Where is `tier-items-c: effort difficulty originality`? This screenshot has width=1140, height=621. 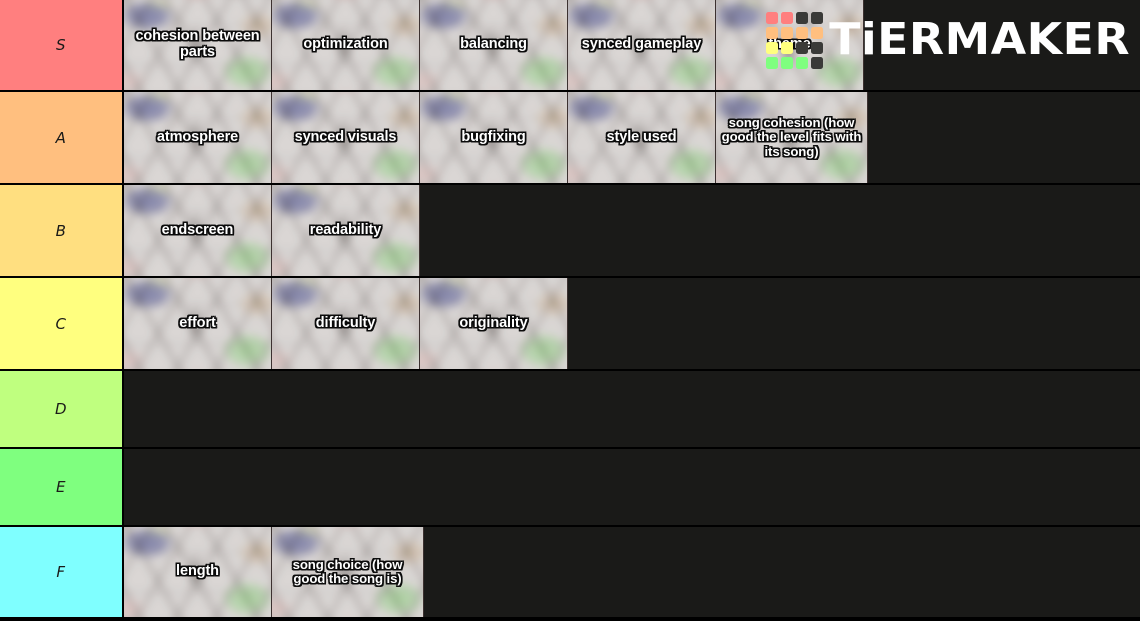
tier-items-c: effort difficulty originality is located at coordinates (632, 323).